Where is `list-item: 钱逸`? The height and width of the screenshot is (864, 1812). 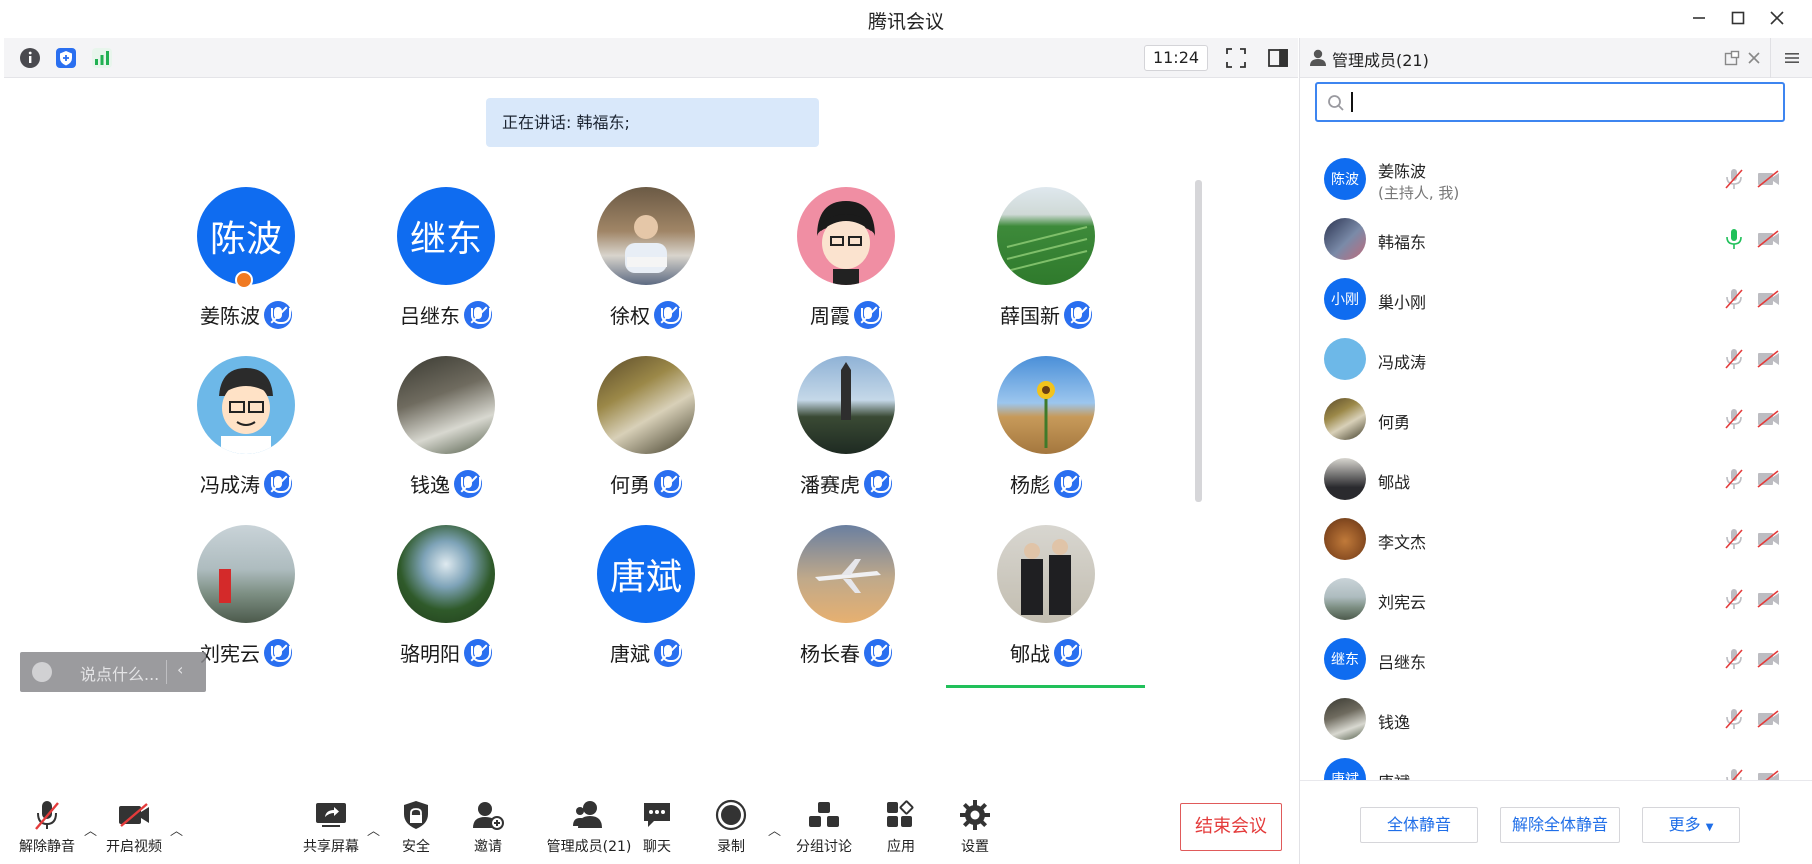 list-item: 钱逸 is located at coordinates (1556, 720).